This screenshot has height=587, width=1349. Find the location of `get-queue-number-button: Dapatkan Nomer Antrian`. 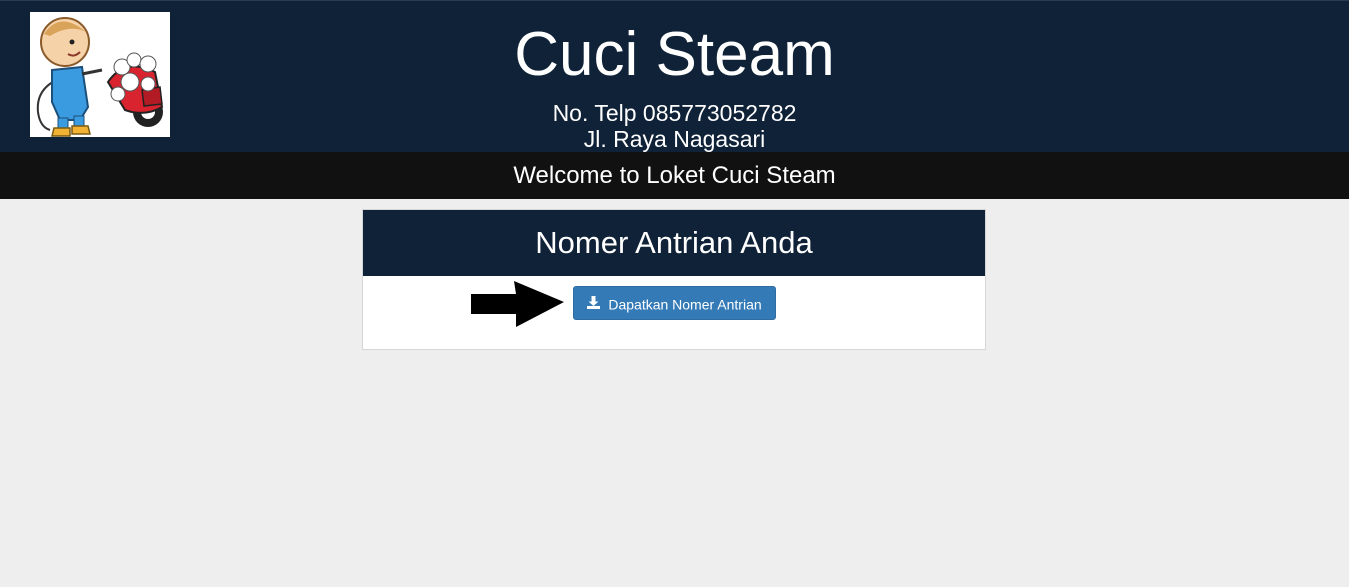

get-queue-number-button: Dapatkan Nomer Antrian is located at coordinates (674, 303).